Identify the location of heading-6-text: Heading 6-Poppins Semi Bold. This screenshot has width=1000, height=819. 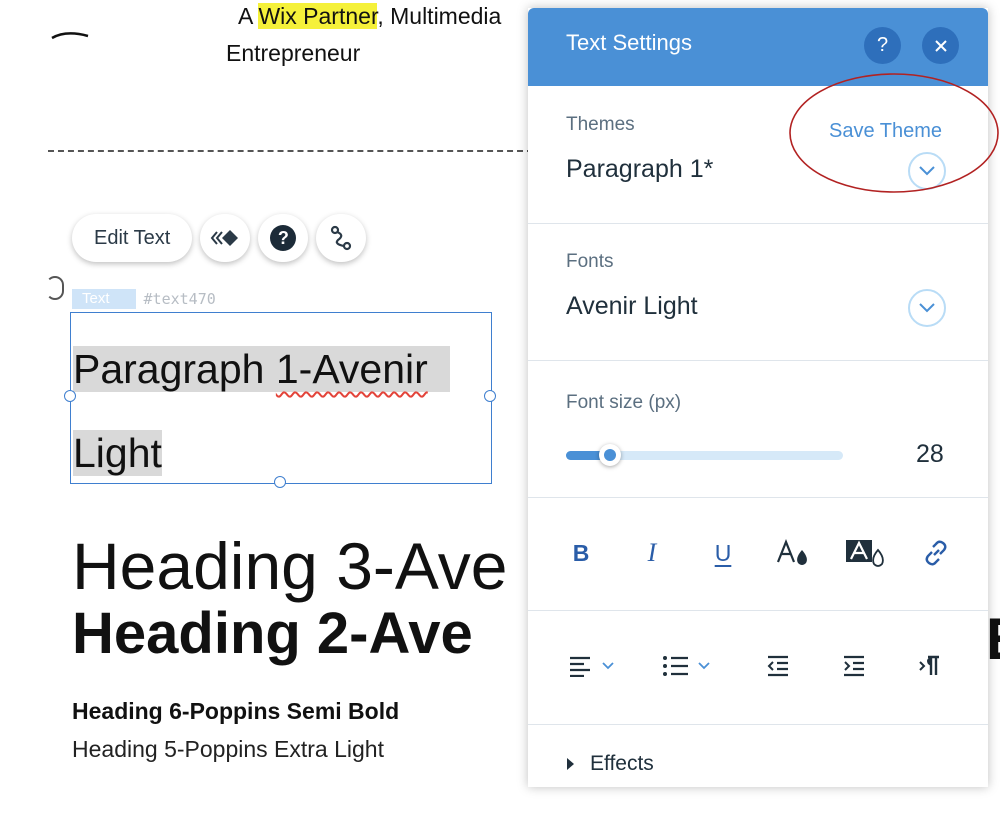
(235, 711).